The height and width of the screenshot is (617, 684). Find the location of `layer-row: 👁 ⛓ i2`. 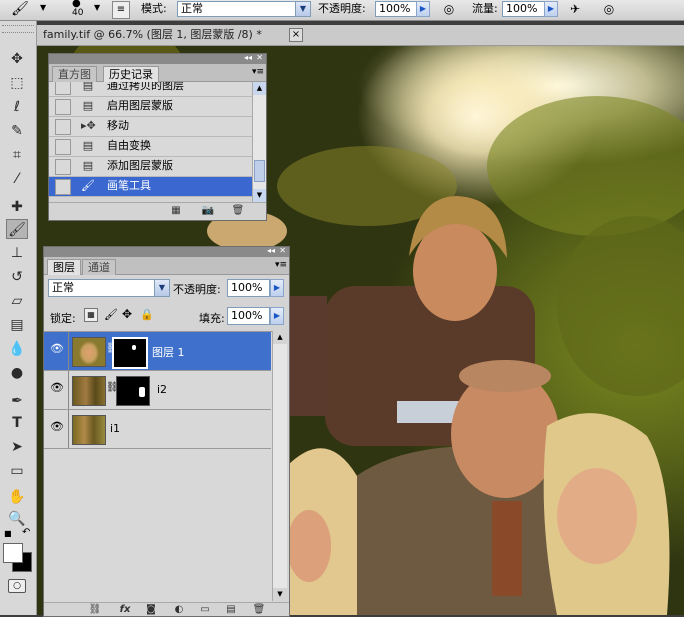

layer-row: 👁 ⛓ i2 is located at coordinates (157, 390).